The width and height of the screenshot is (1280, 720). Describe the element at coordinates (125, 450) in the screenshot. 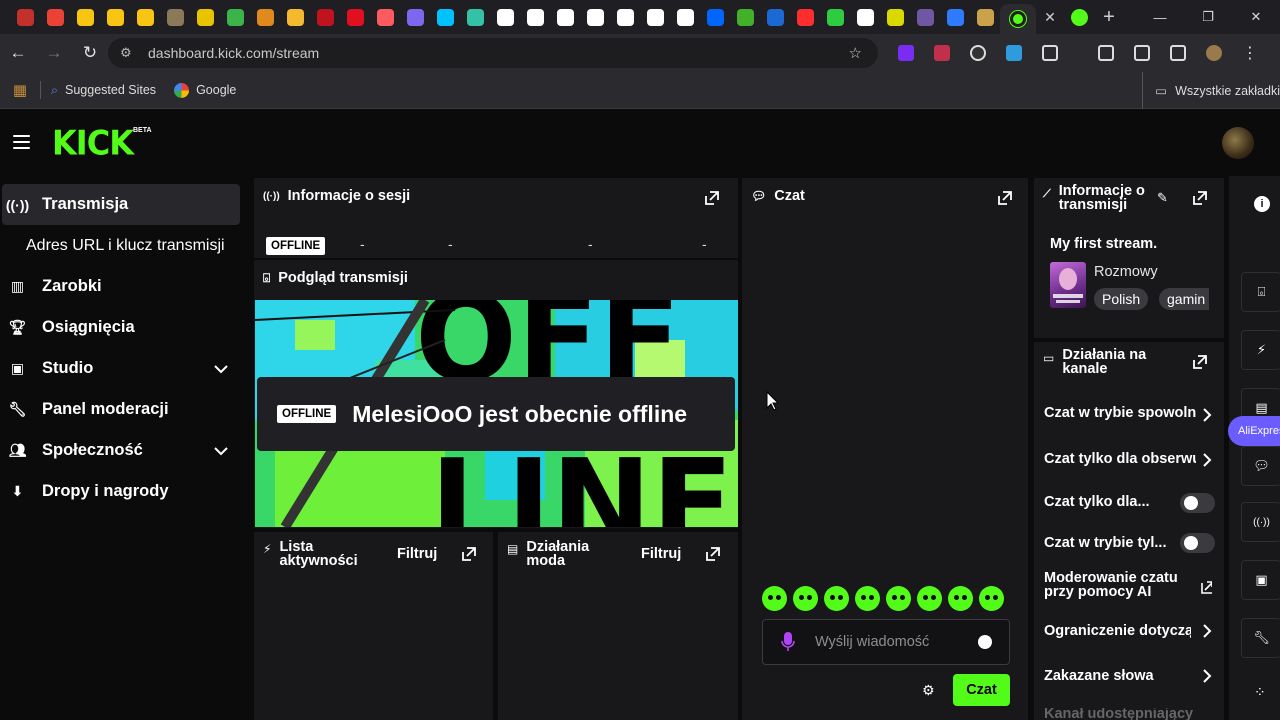

I see `sidebar-item-spolecznosc: 👥︎ Społeczność` at that location.